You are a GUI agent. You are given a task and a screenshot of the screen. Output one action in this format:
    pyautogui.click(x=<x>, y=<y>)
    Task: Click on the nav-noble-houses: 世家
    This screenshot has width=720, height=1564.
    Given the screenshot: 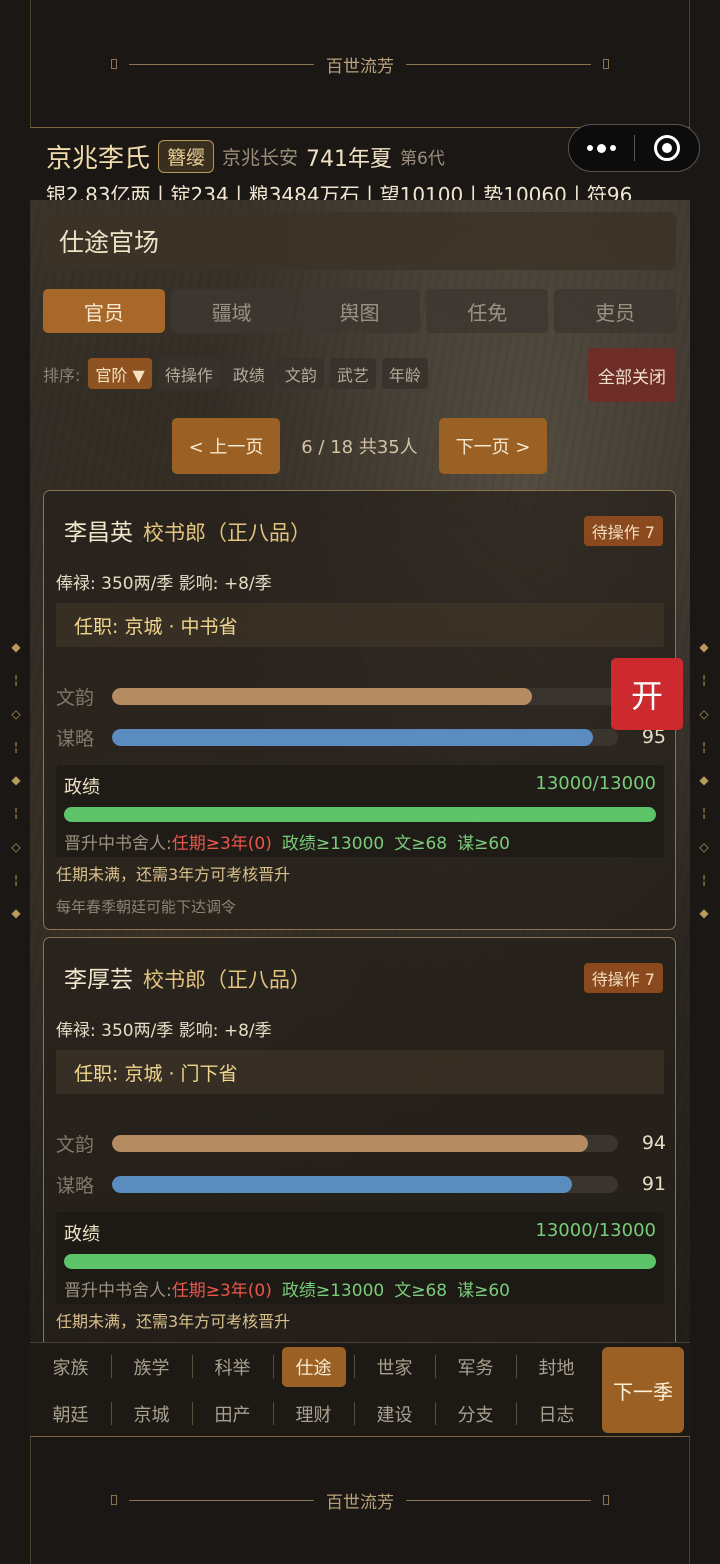 What is the action you would take?
    pyautogui.click(x=394, y=1366)
    